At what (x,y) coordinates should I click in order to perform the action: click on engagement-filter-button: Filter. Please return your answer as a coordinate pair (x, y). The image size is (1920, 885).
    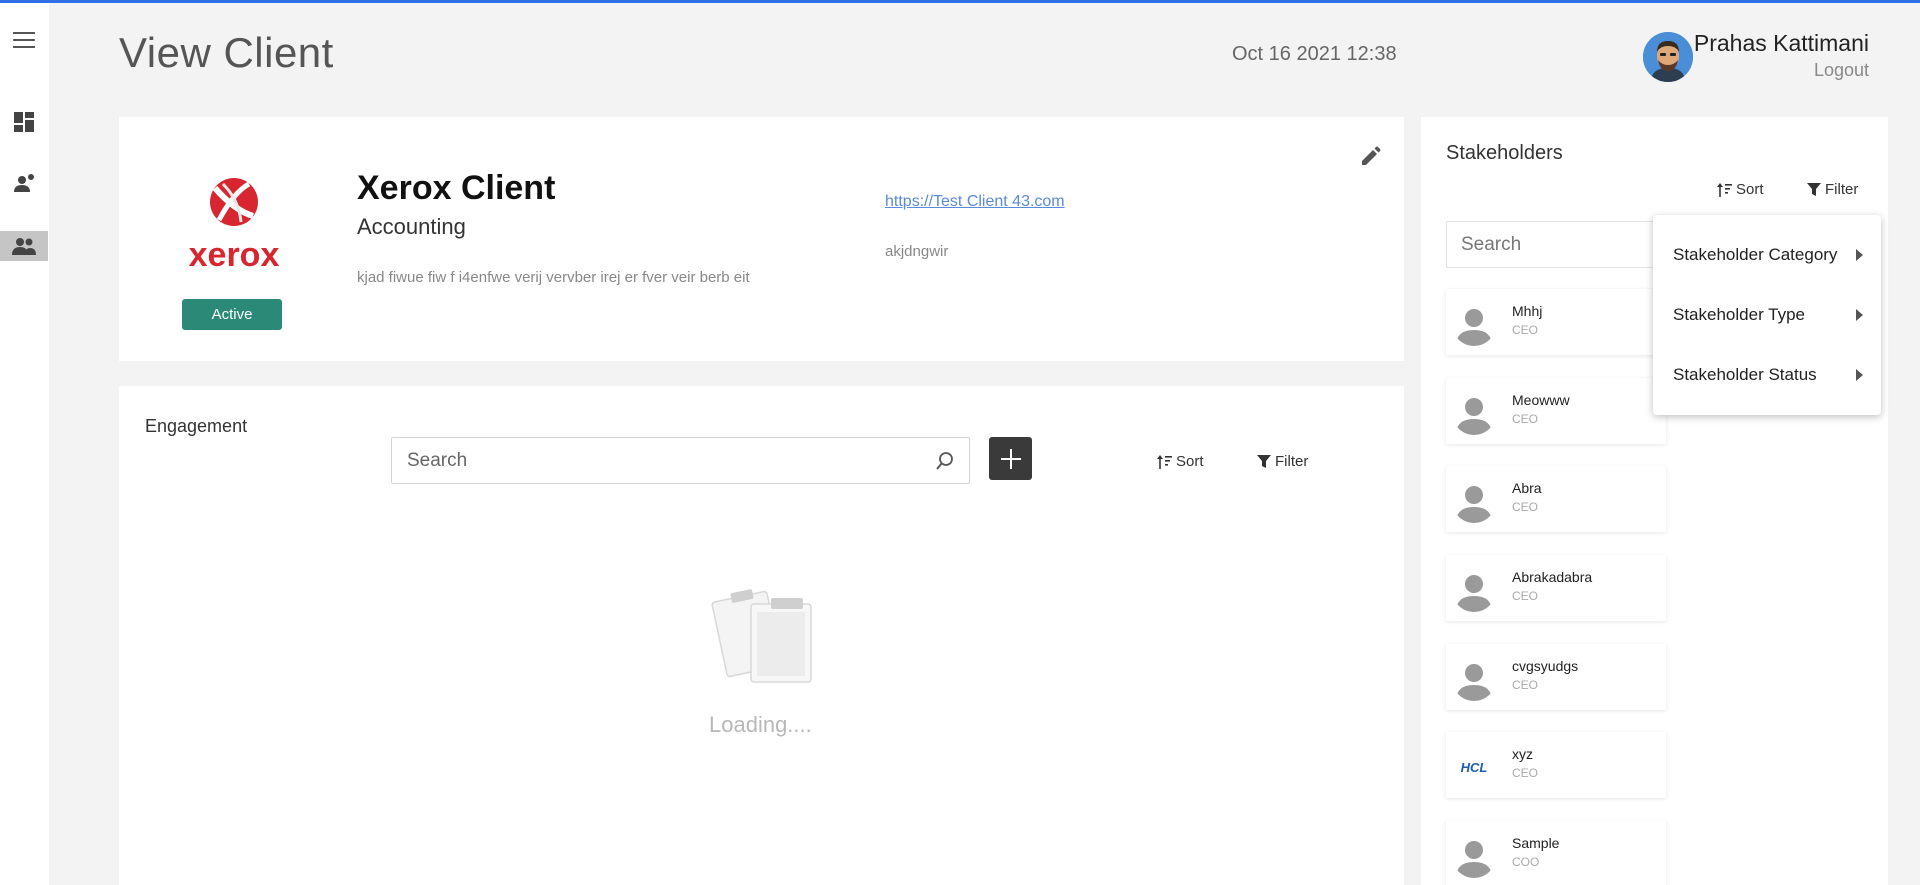
    Looking at the image, I should click on (1282, 461).